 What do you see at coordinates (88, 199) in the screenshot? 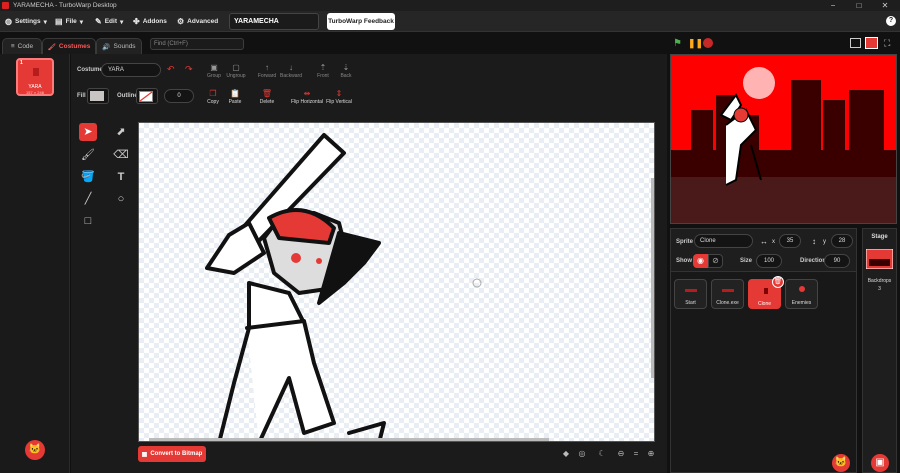
I see `line-tool-icon: ╱` at bounding box center [88, 199].